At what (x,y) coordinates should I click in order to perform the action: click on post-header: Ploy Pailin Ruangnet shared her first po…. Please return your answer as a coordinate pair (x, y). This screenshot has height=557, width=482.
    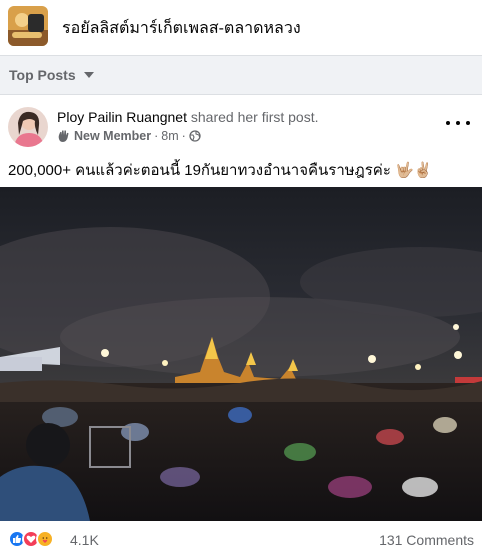
    Looking at the image, I should click on (241, 124).